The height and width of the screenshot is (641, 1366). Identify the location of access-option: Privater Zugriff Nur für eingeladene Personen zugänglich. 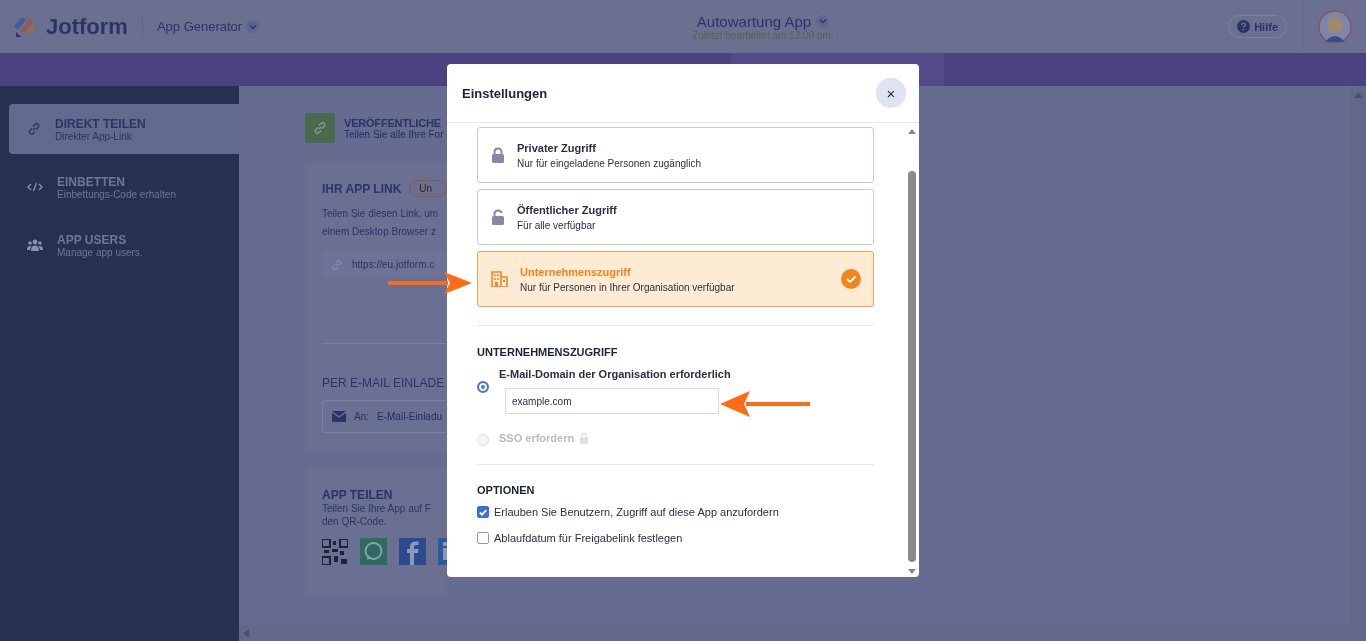
(675, 155).